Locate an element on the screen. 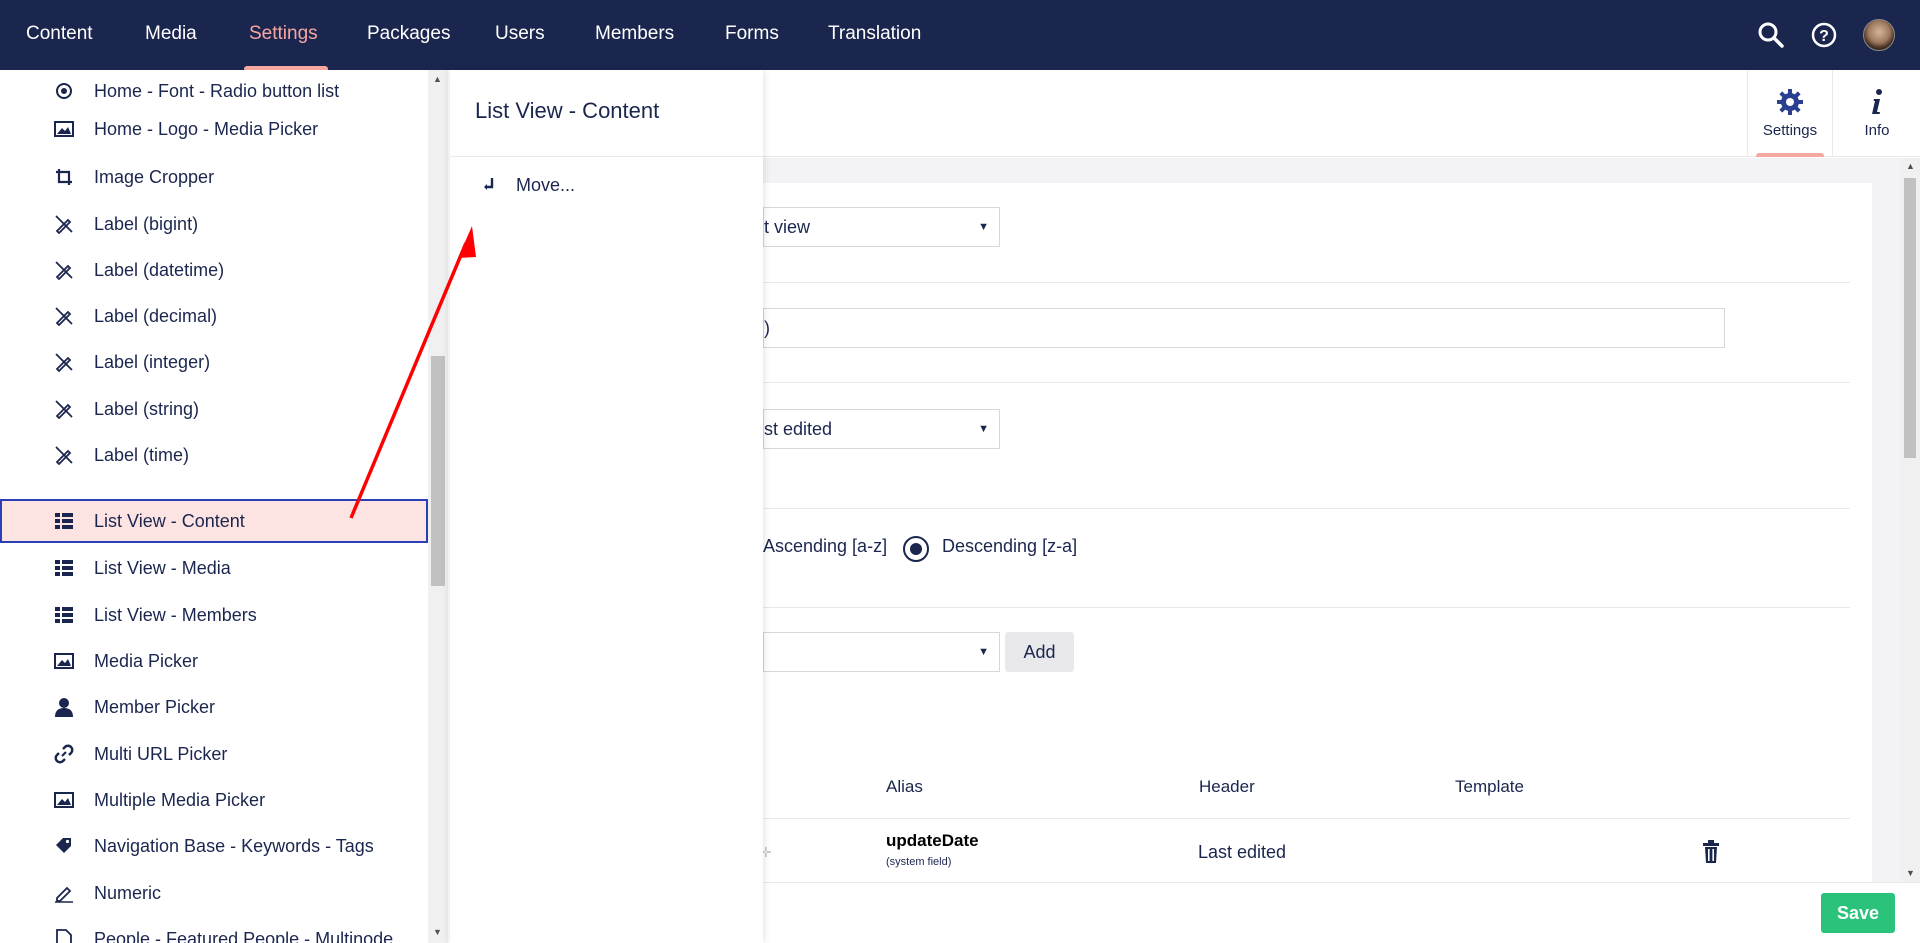 Image resolution: width=1920 pixels, height=943 pixels. row-header-field: Last edited is located at coordinates (1313, 852).